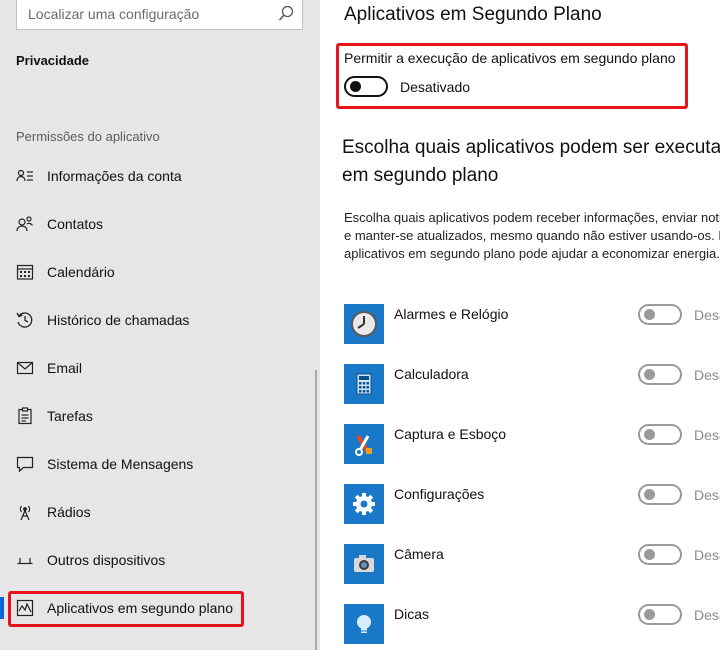 This screenshot has width=720, height=650. Describe the element at coordinates (88, 136) in the screenshot. I see `sidebar-section-header: Permissões do aplicativo` at that location.